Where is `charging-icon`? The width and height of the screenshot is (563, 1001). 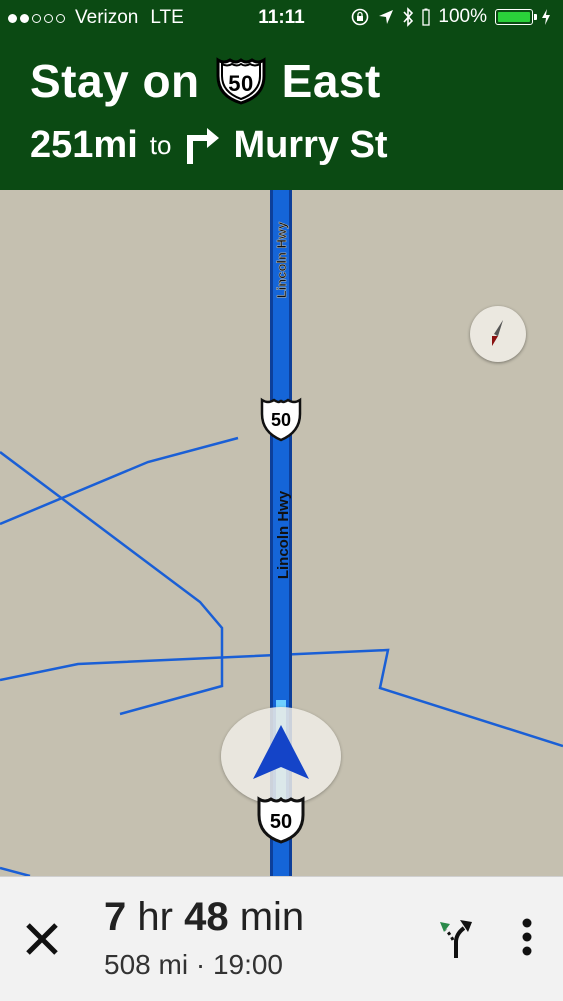
charging-icon is located at coordinates (546, 17).